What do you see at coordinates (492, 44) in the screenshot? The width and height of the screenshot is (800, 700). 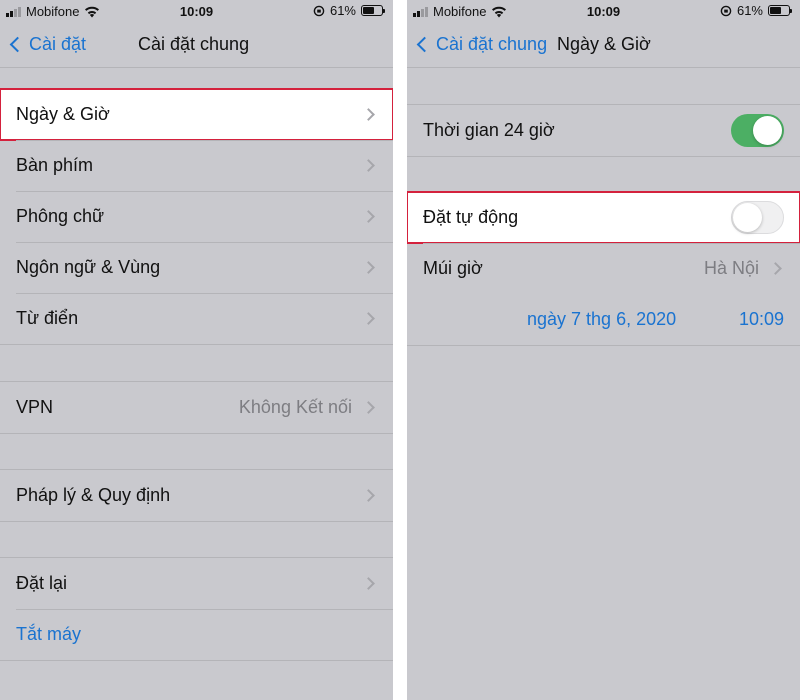 I see `back-label: Cài đặt chung` at bounding box center [492, 44].